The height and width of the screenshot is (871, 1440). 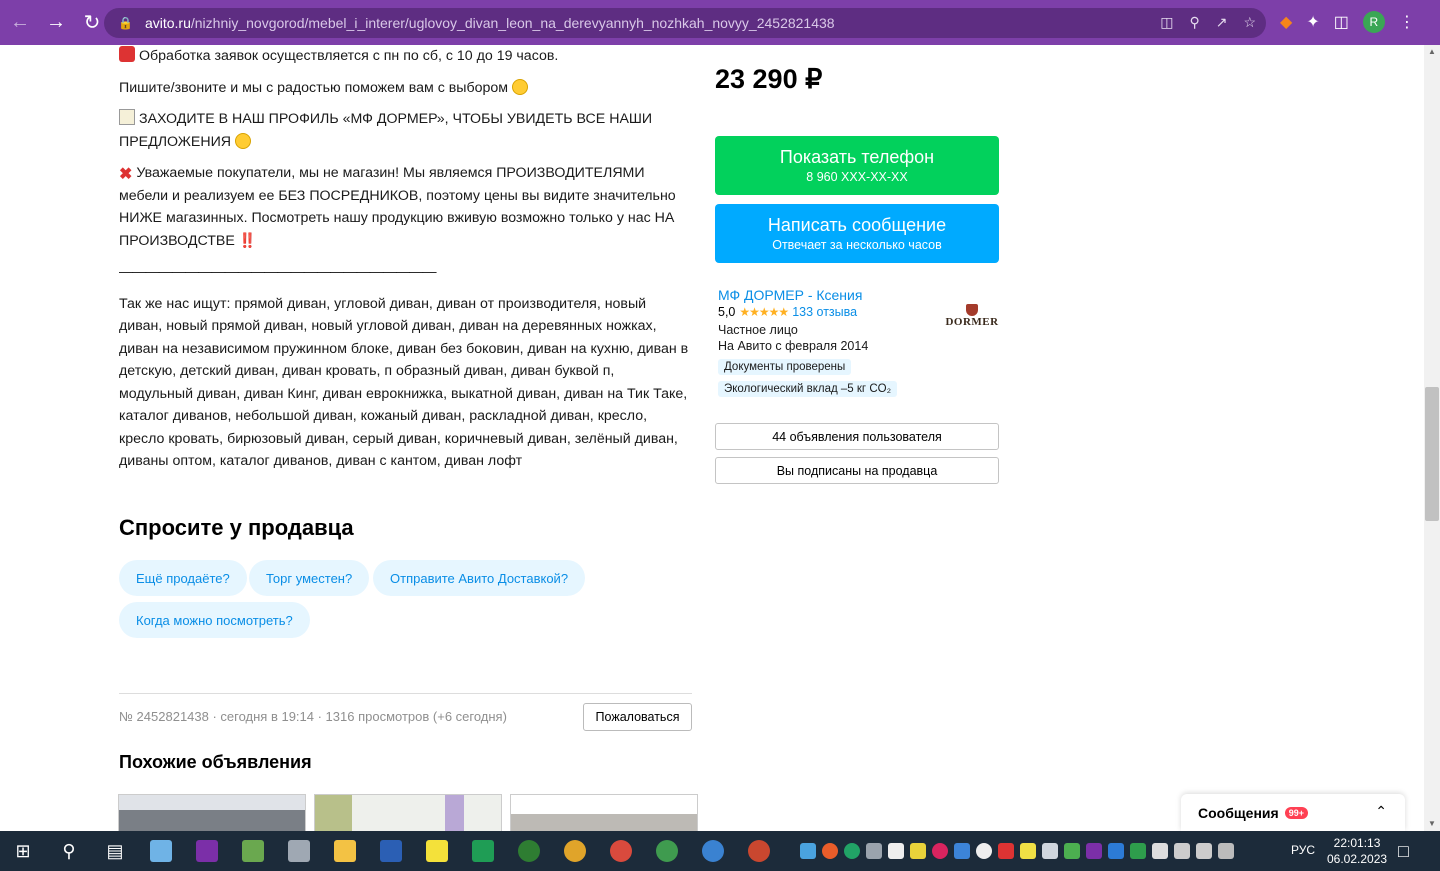 What do you see at coordinates (857, 470) in the screenshot?
I see `subscribed-button: Вы подписаны на продавца` at bounding box center [857, 470].